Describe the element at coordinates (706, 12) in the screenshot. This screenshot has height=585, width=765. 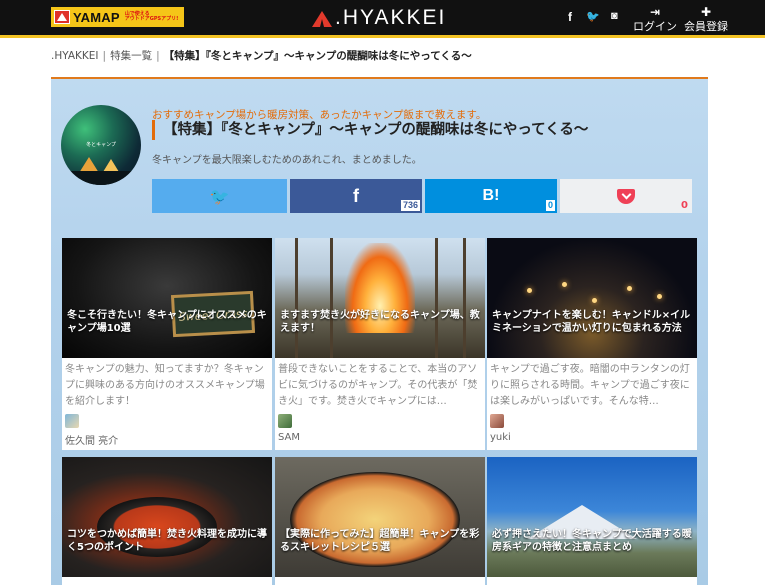
I see `plus-icon: ✚` at that location.